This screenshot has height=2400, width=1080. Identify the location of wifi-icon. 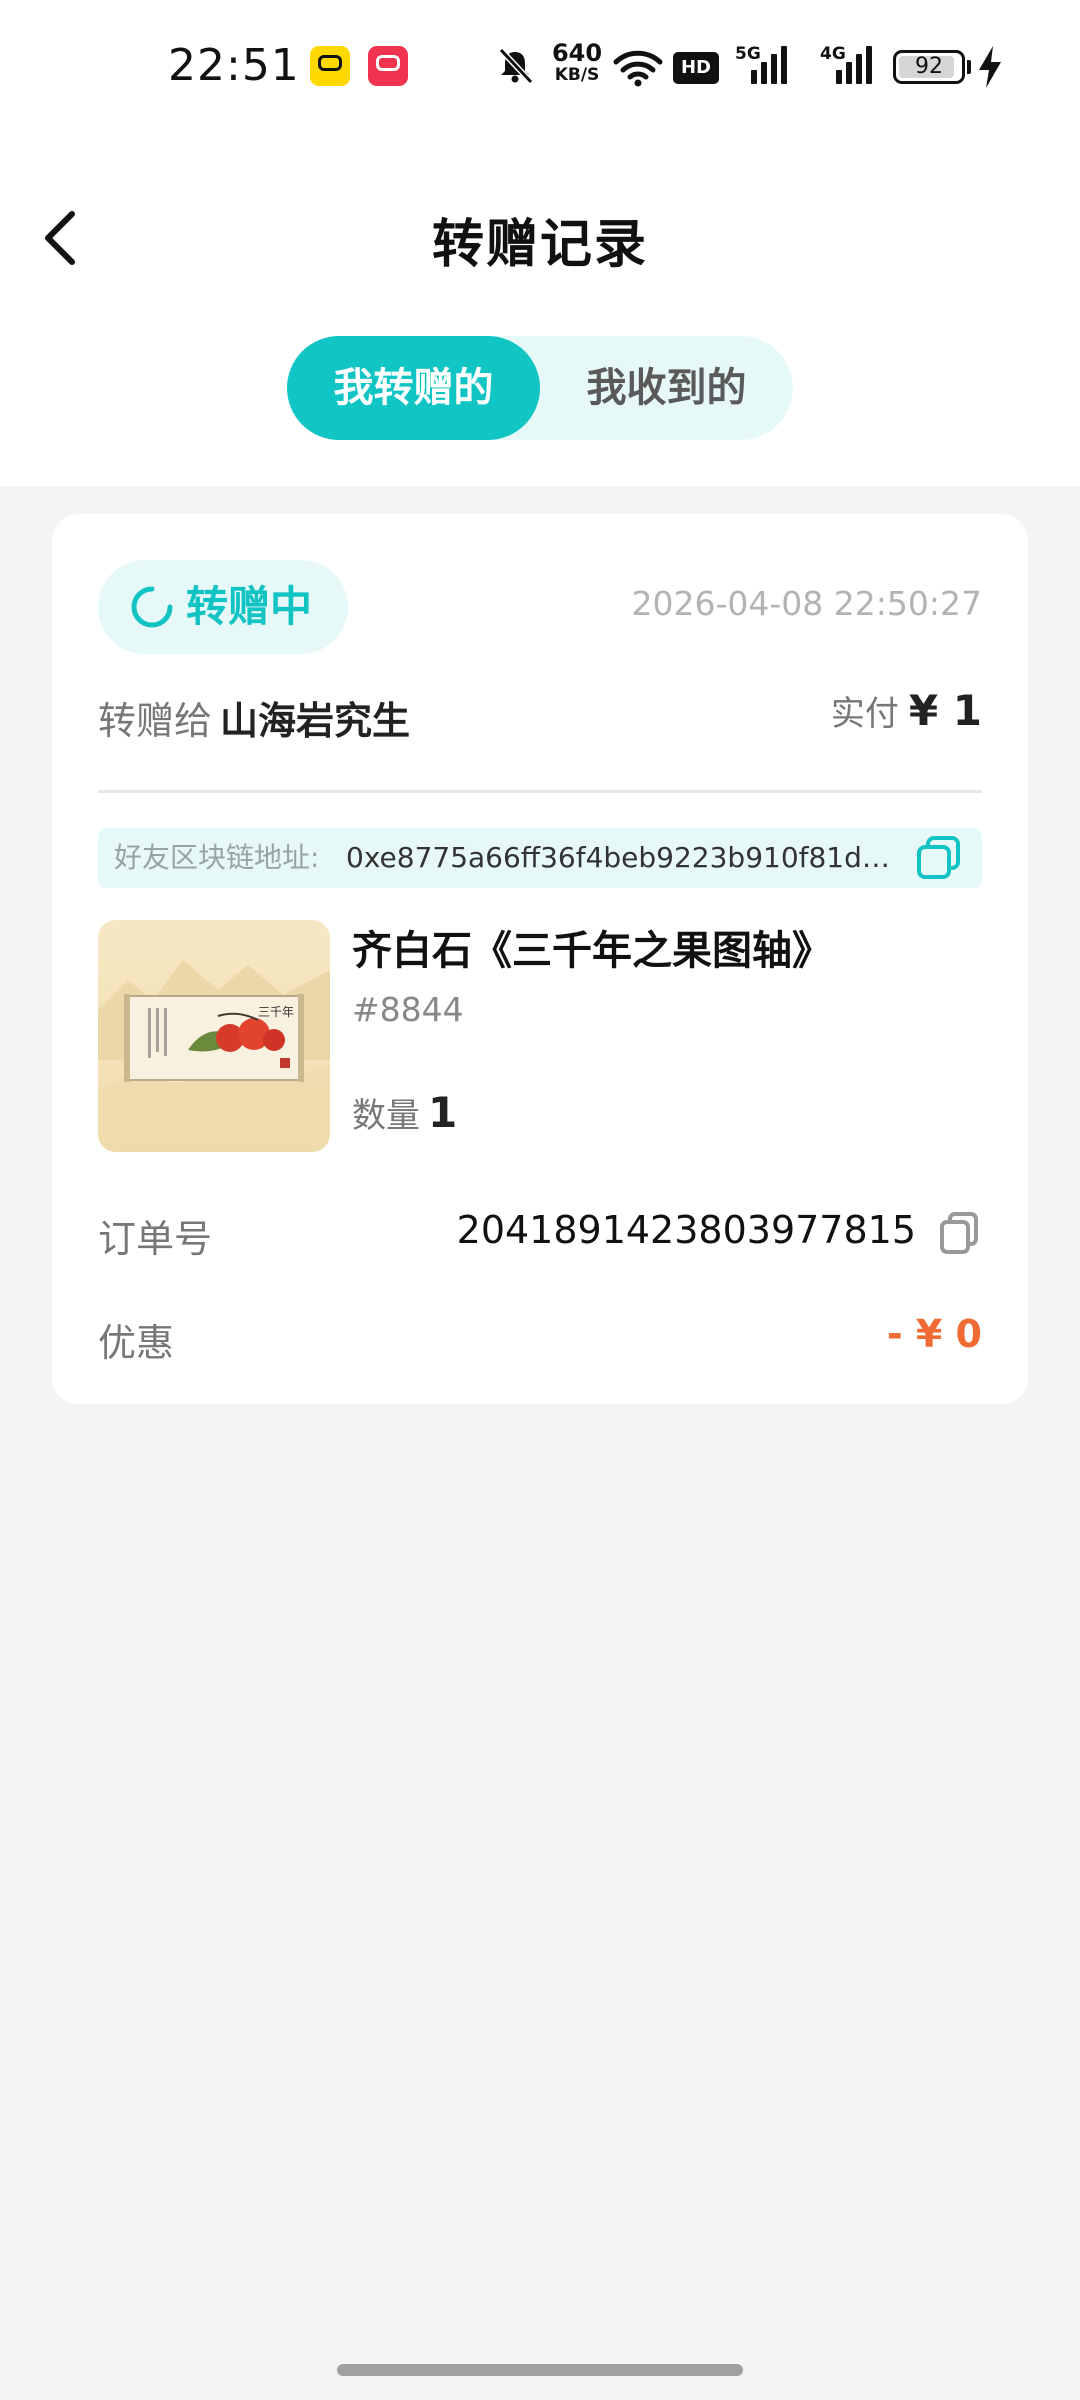
(638, 68).